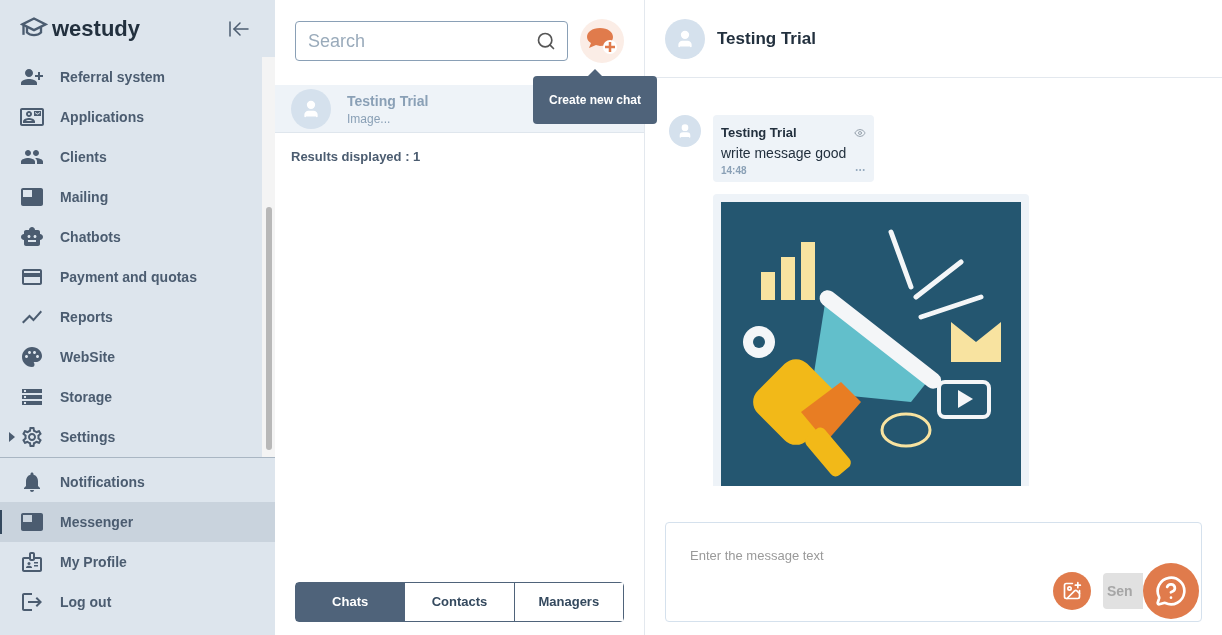 The width and height of the screenshot is (1222, 635). What do you see at coordinates (568, 602) in the screenshot?
I see `tab: Managers` at bounding box center [568, 602].